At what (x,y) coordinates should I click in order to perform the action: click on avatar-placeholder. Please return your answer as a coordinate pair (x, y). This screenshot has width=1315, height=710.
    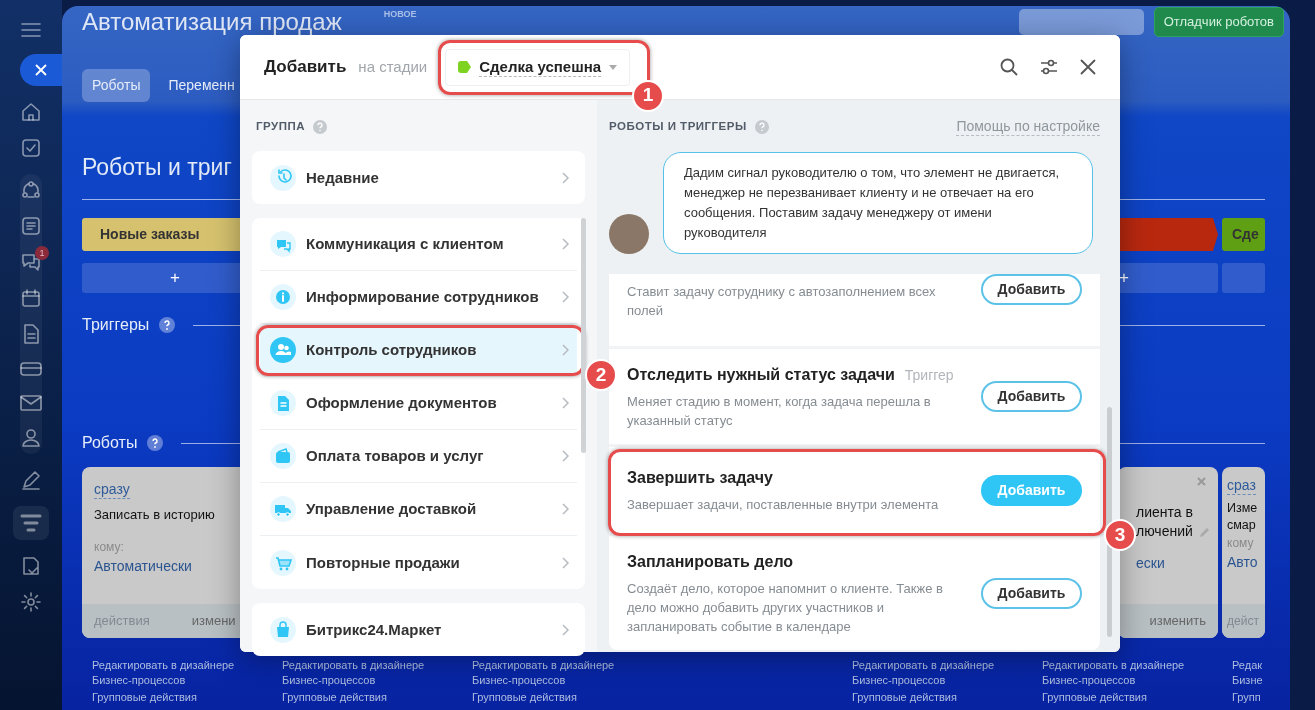
    Looking at the image, I should click on (629, 234).